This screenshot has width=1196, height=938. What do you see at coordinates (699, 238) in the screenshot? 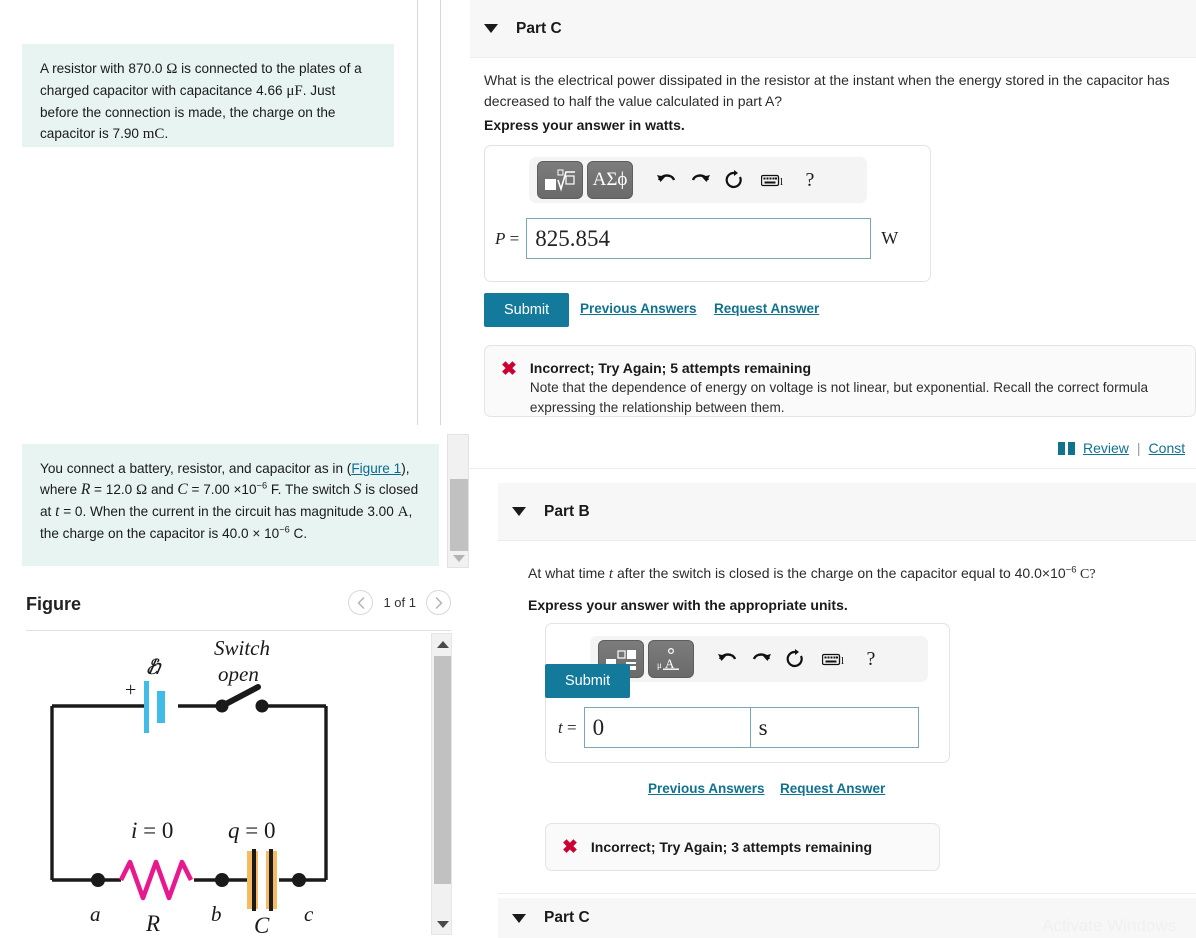
I see `part-c-answer-input: 825.854` at bounding box center [699, 238].